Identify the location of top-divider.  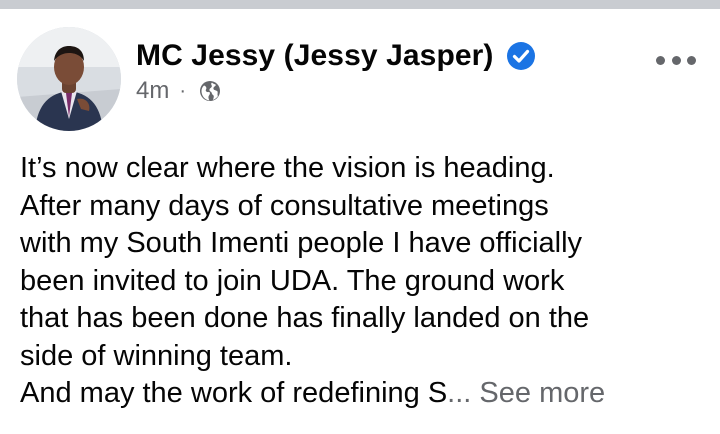
(360, 4).